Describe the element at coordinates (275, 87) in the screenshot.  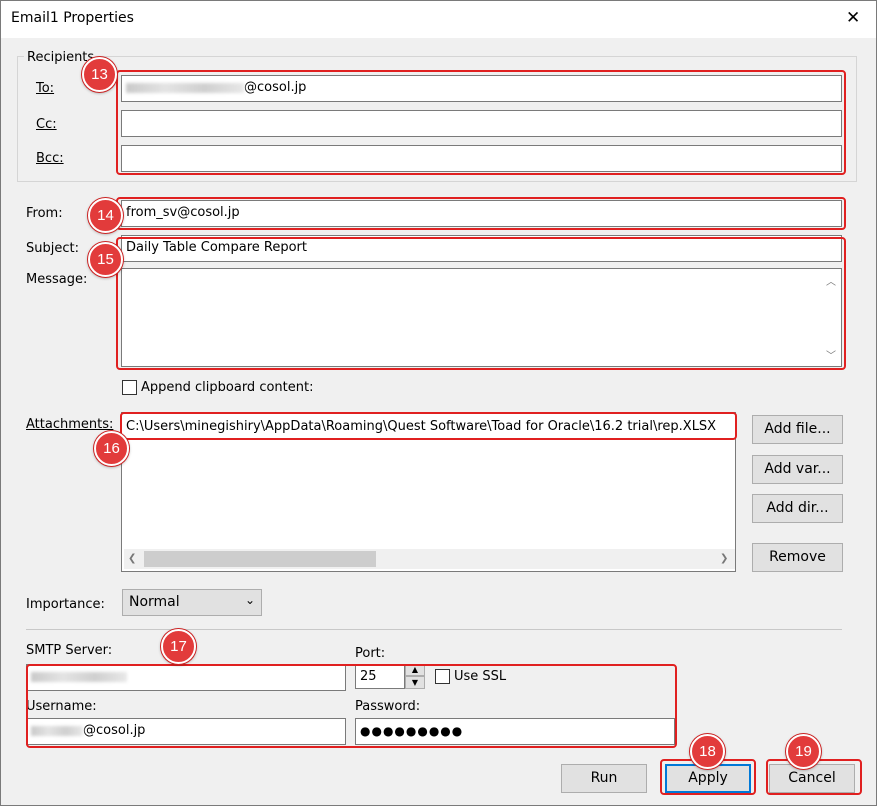
I see `to-field-value: @cosol.jp` at that location.